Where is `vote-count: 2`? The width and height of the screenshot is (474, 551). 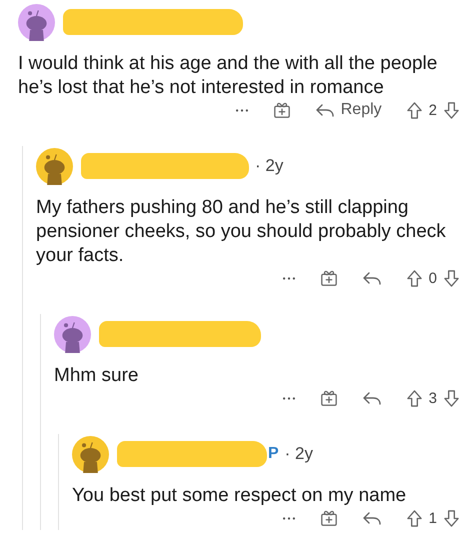
vote-count: 2 is located at coordinates (432, 110).